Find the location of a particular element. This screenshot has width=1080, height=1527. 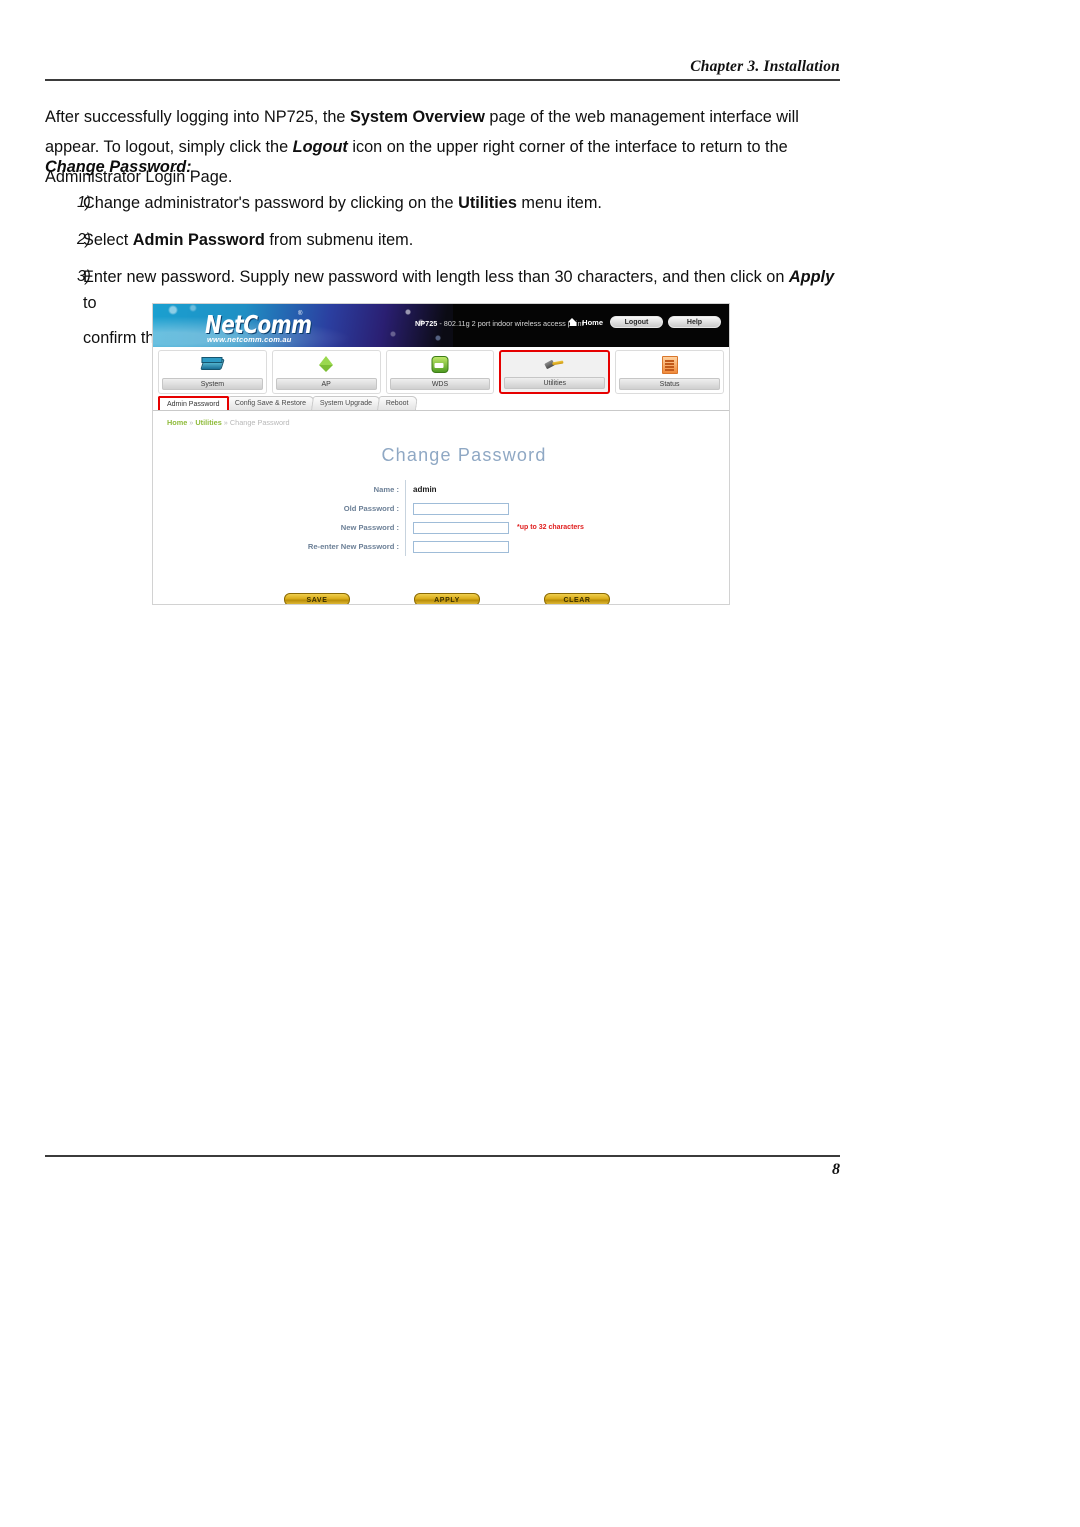

tab-status: Status is located at coordinates (669, 372).